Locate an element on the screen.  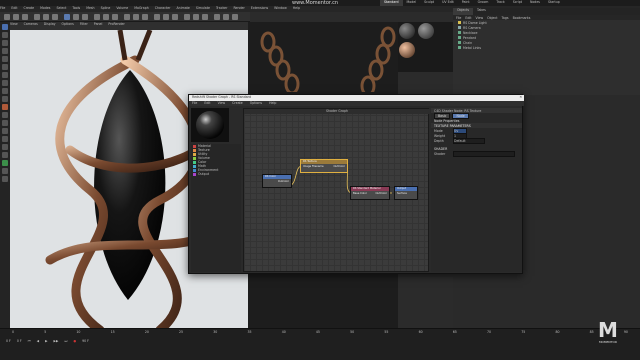
go-start-icon: ⏮ is located at coordinates (29, 341).